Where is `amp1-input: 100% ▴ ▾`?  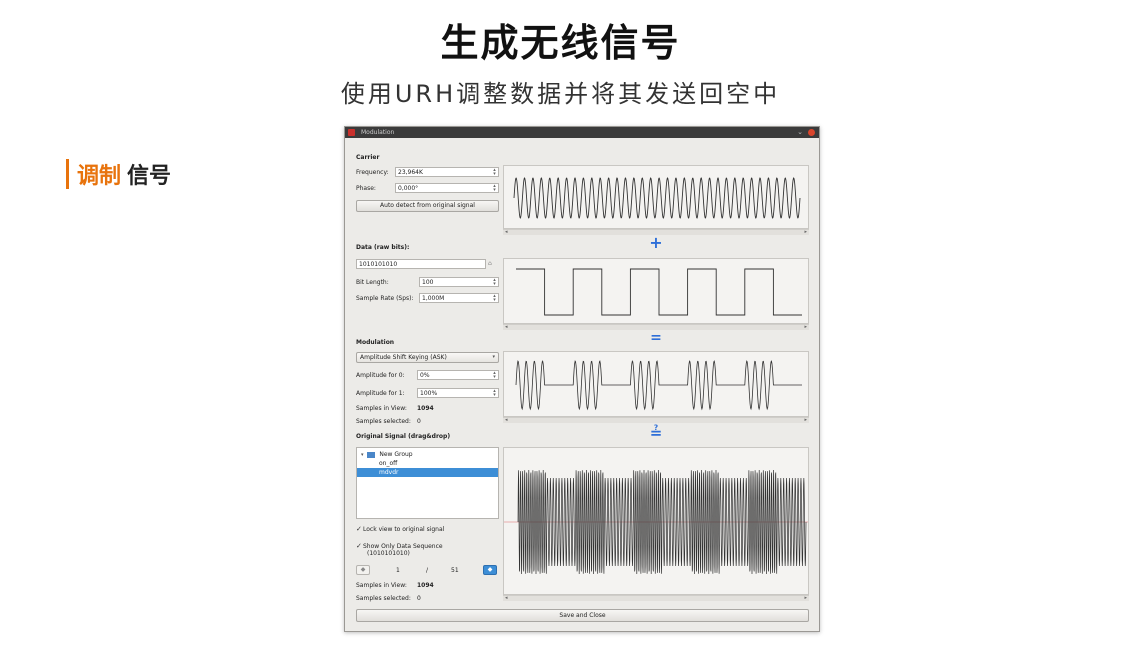 amp1-input: 100% ▴ ▾ is located at coordinates (458, 393).